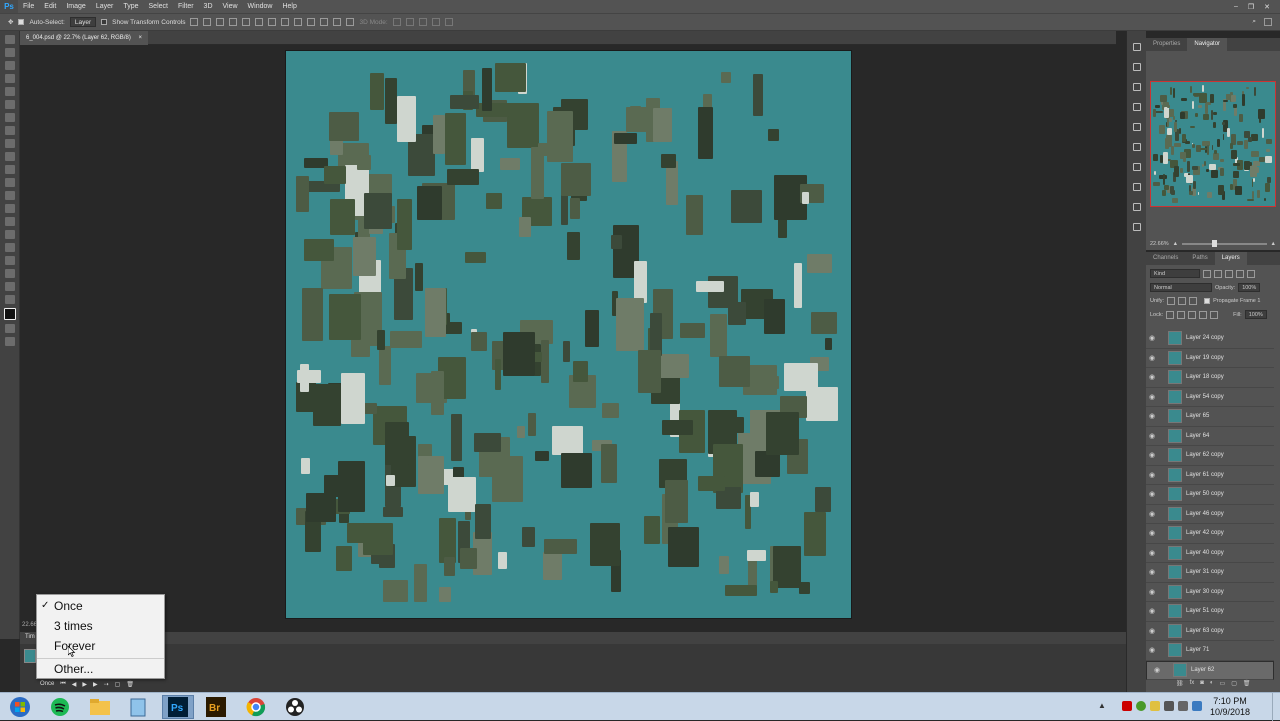 This screenshot has width=1280, height=721. I want to click on bridge-icon: Br, so click(216, 707).